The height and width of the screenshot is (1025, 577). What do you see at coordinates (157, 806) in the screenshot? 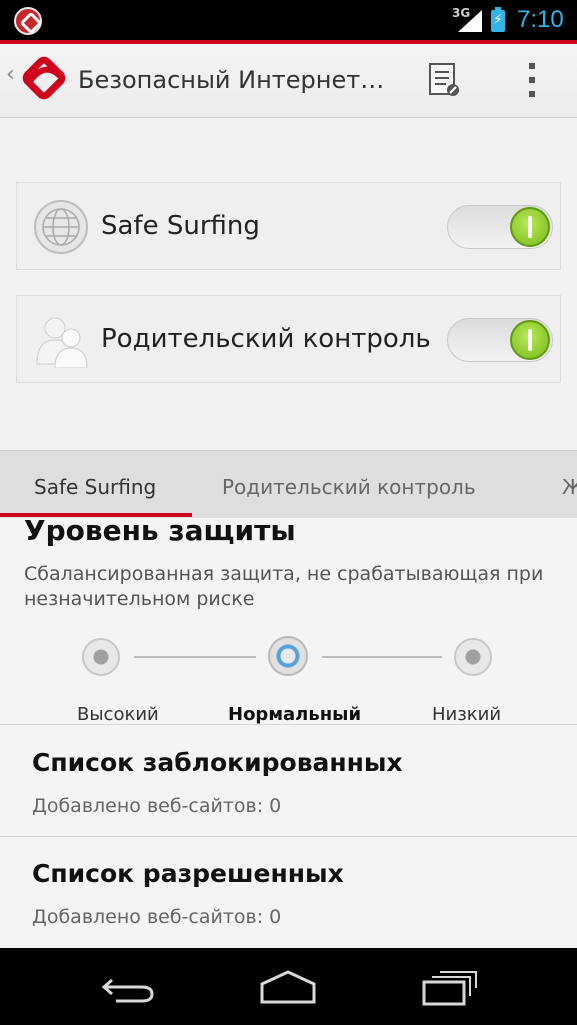
I see `blocked-list-count: Добавлено веб-сайтов: 0` at bounding box center [157, 806].